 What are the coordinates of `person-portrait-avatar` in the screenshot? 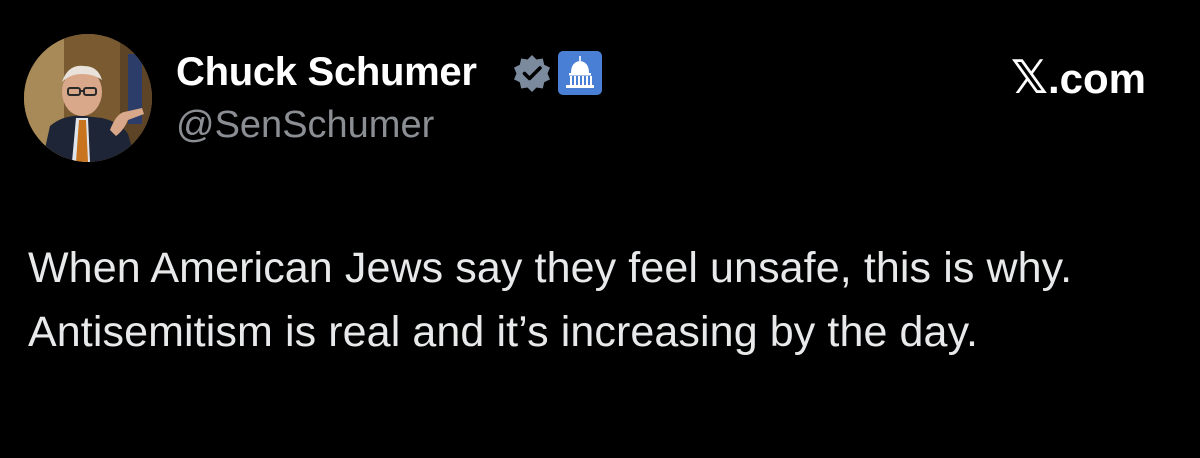 It's located at (88, 98).